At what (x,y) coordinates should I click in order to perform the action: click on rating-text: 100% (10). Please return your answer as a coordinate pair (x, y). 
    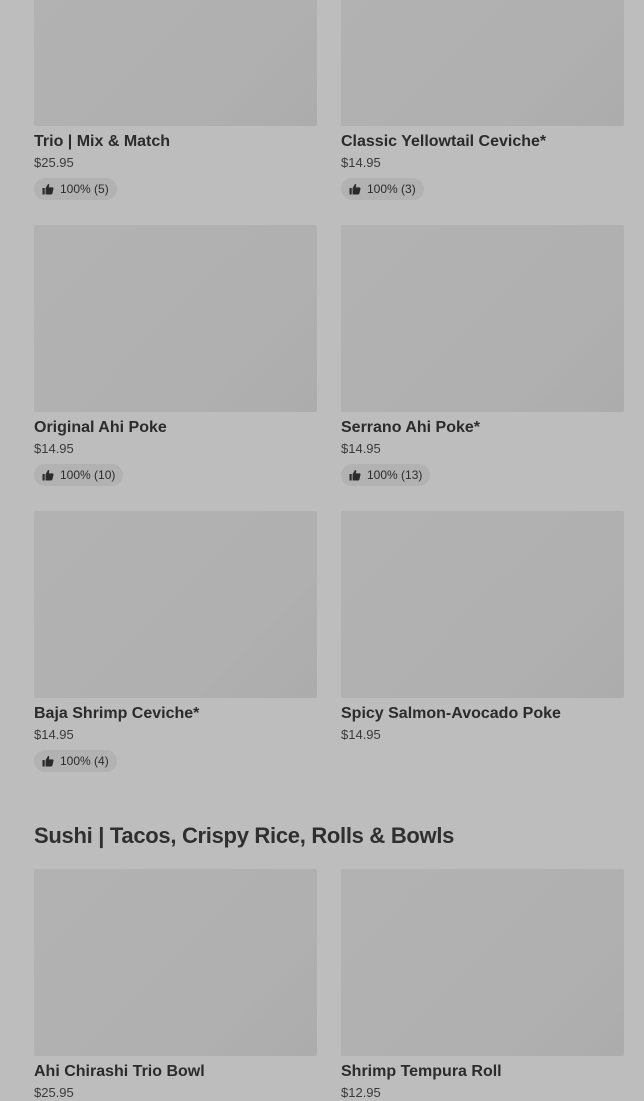
    Looking at the image, I should click on (88, 475).